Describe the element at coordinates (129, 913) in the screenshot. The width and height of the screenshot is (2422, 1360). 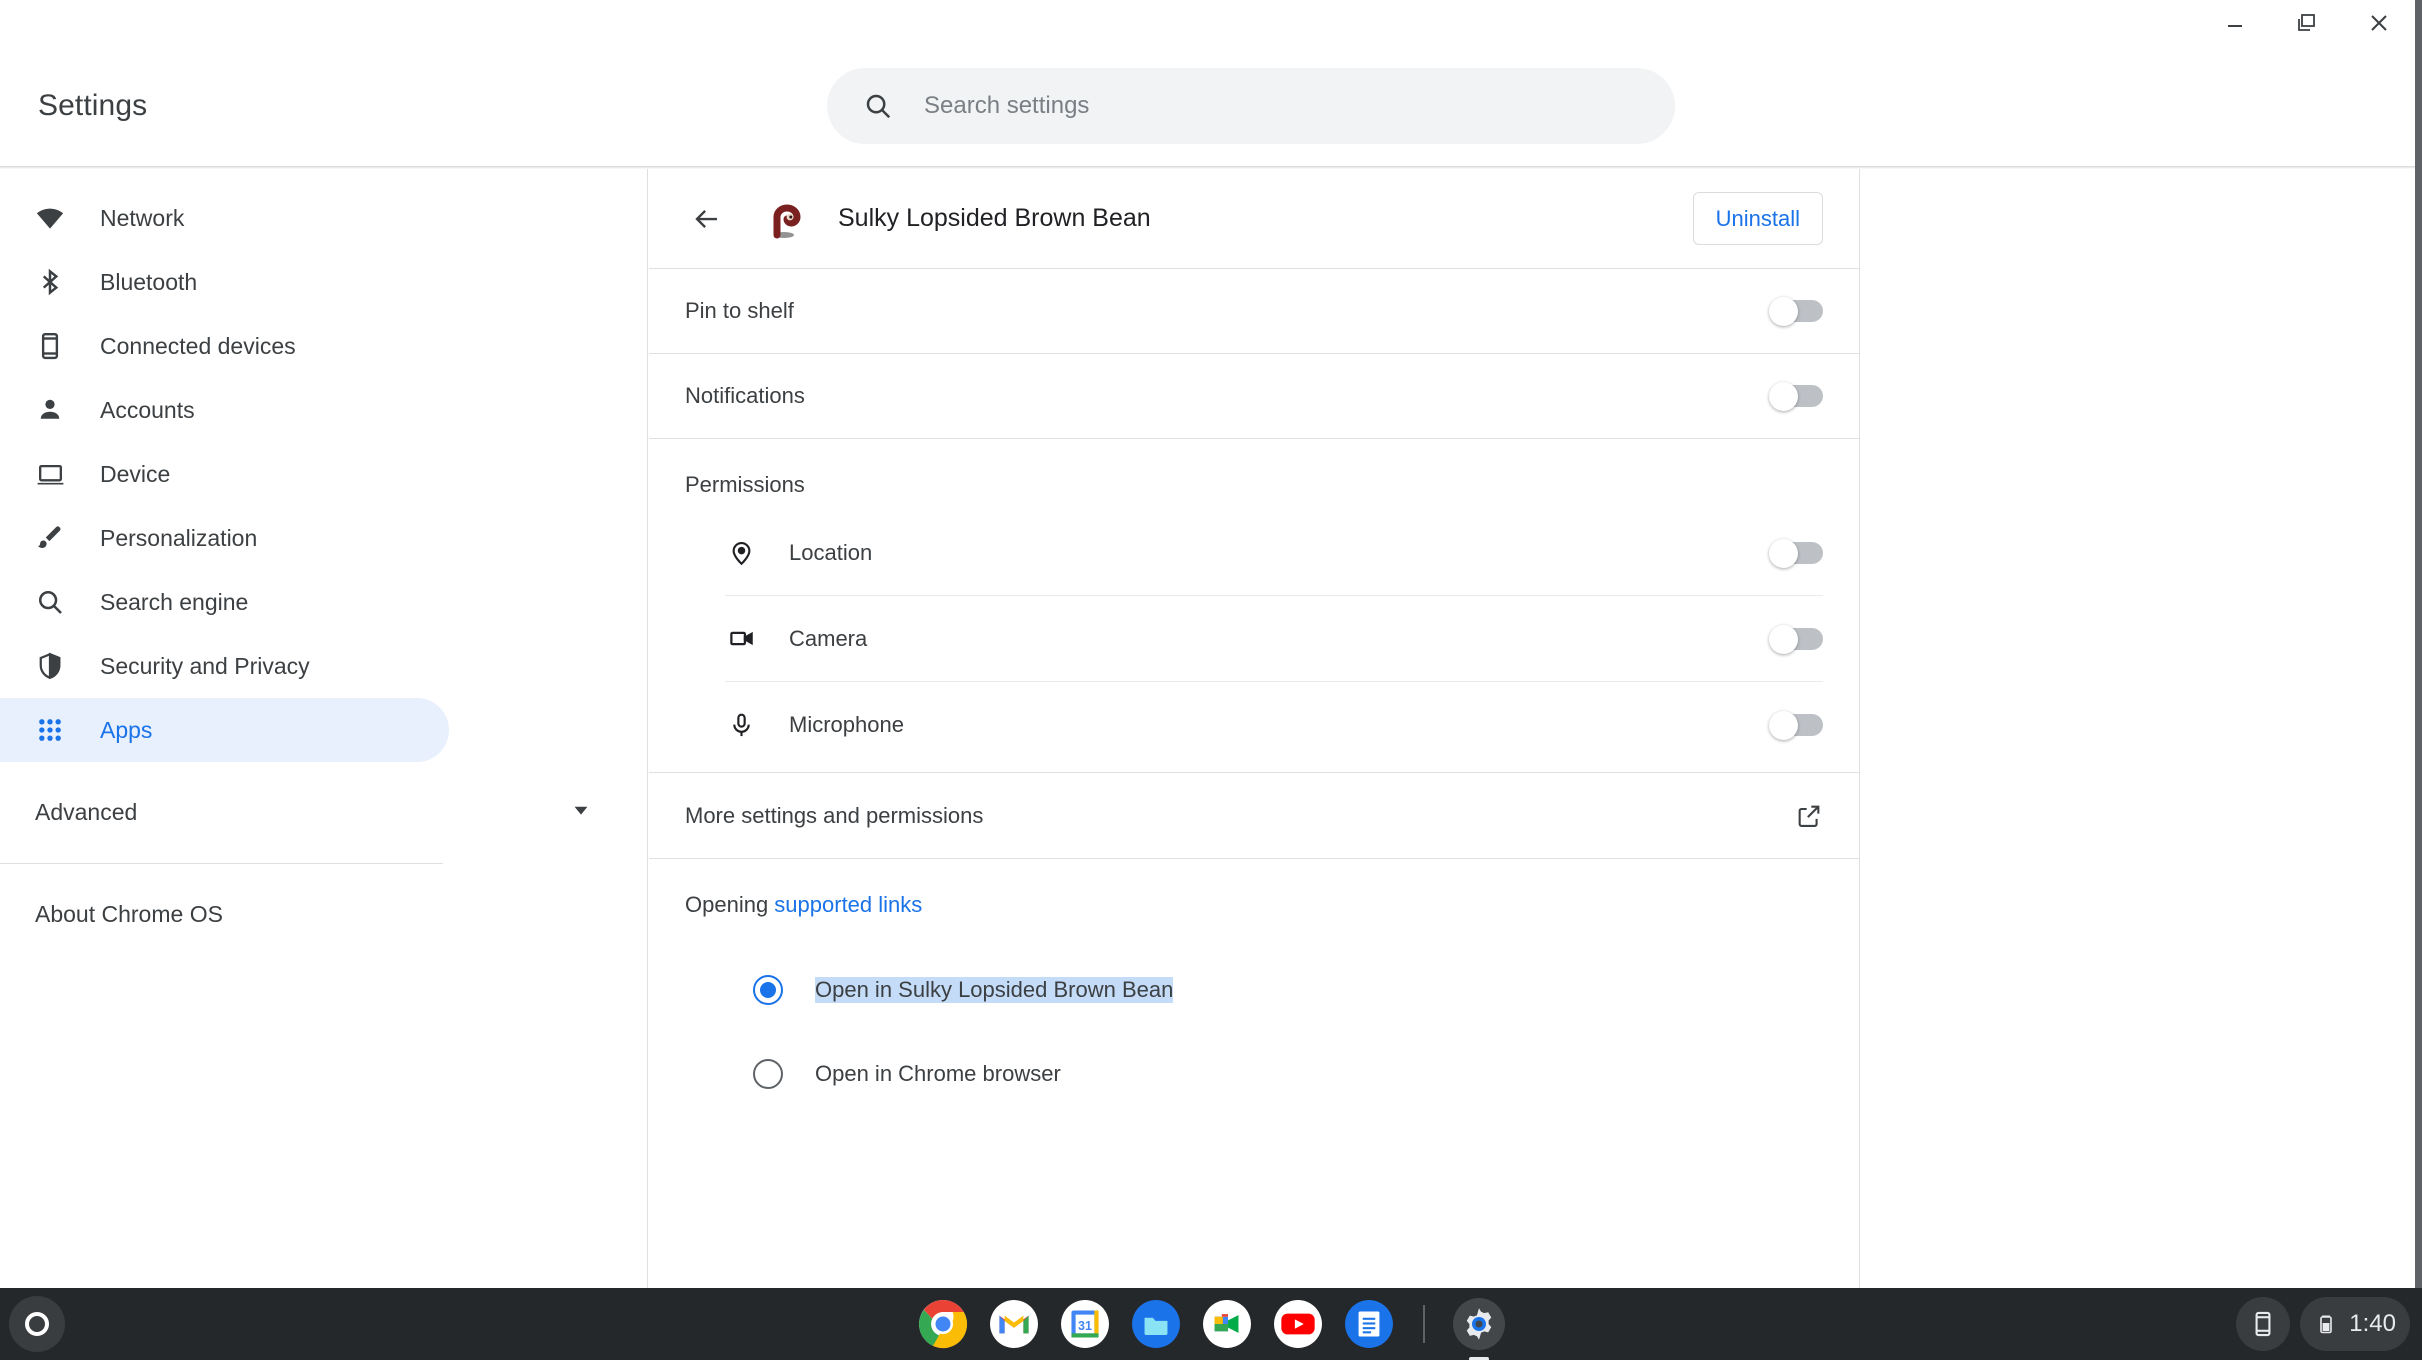
I see `sidebar-about-label: About Chrome OS` at that location.